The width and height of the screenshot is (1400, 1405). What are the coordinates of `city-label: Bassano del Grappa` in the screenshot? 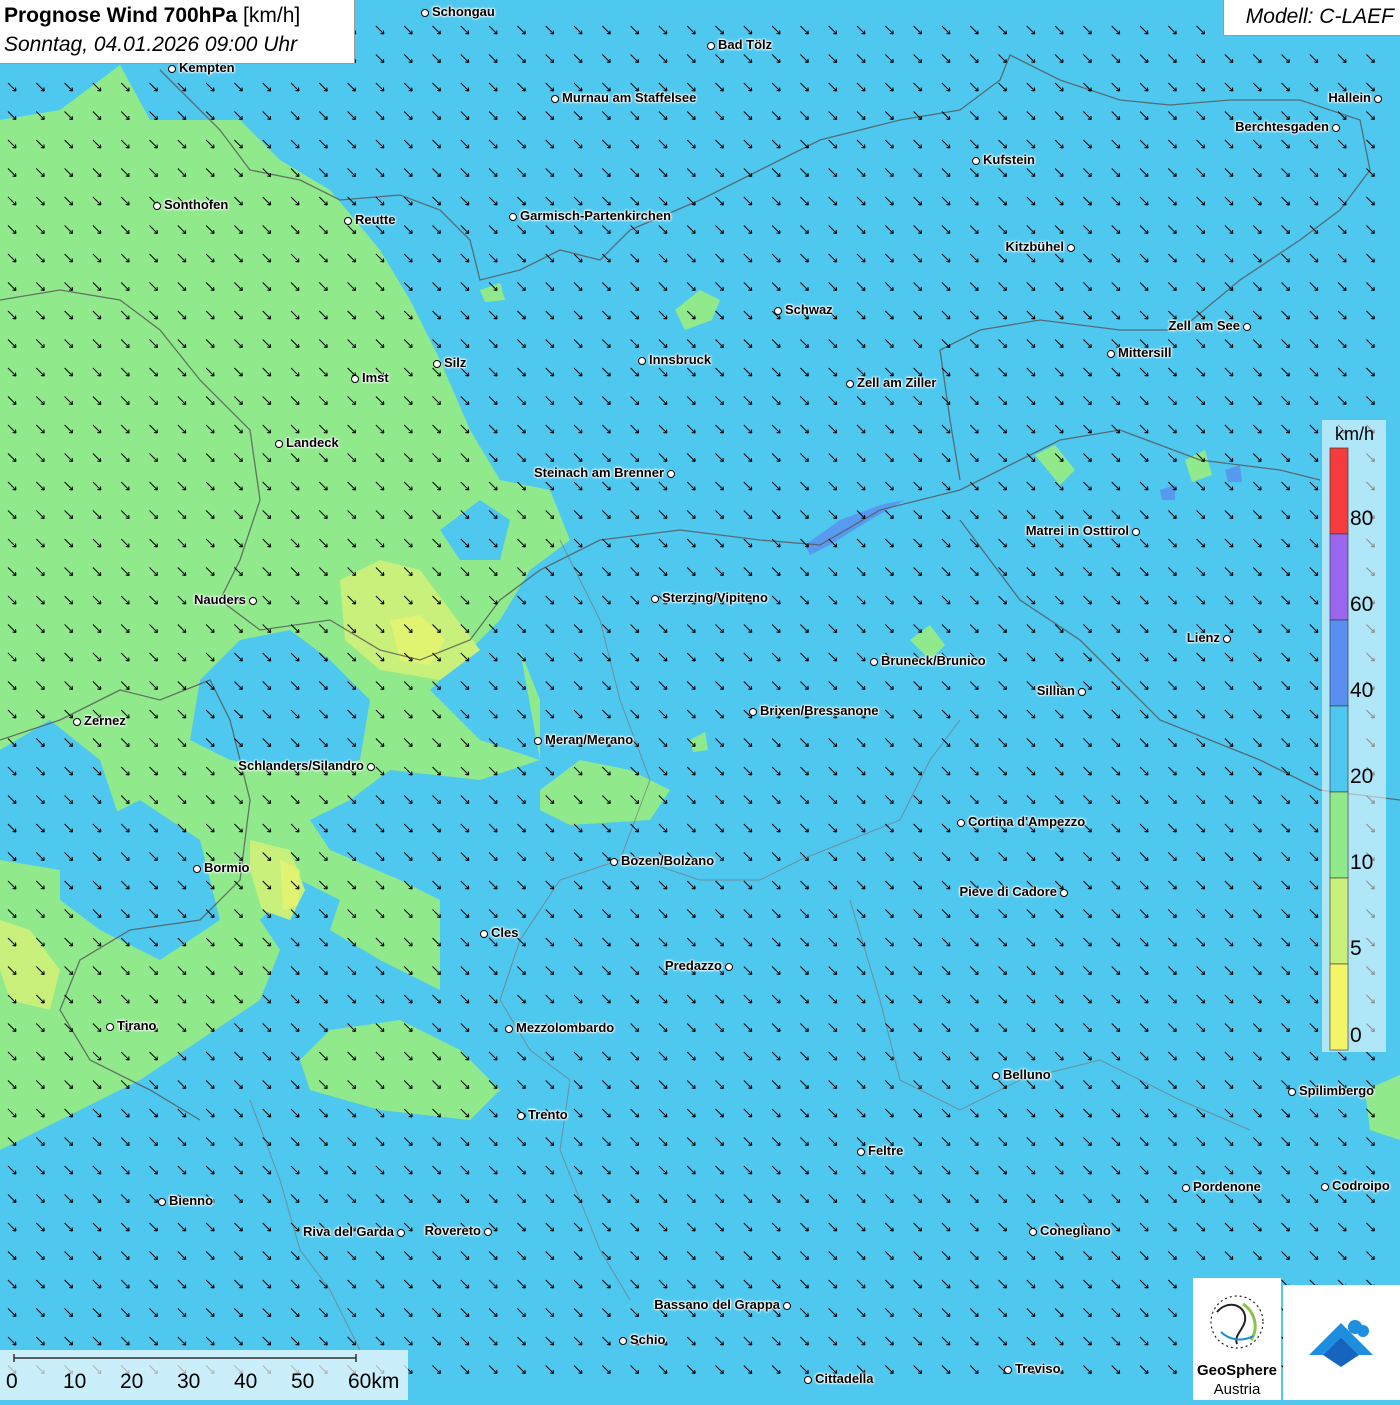 It's located at (717, 1304).